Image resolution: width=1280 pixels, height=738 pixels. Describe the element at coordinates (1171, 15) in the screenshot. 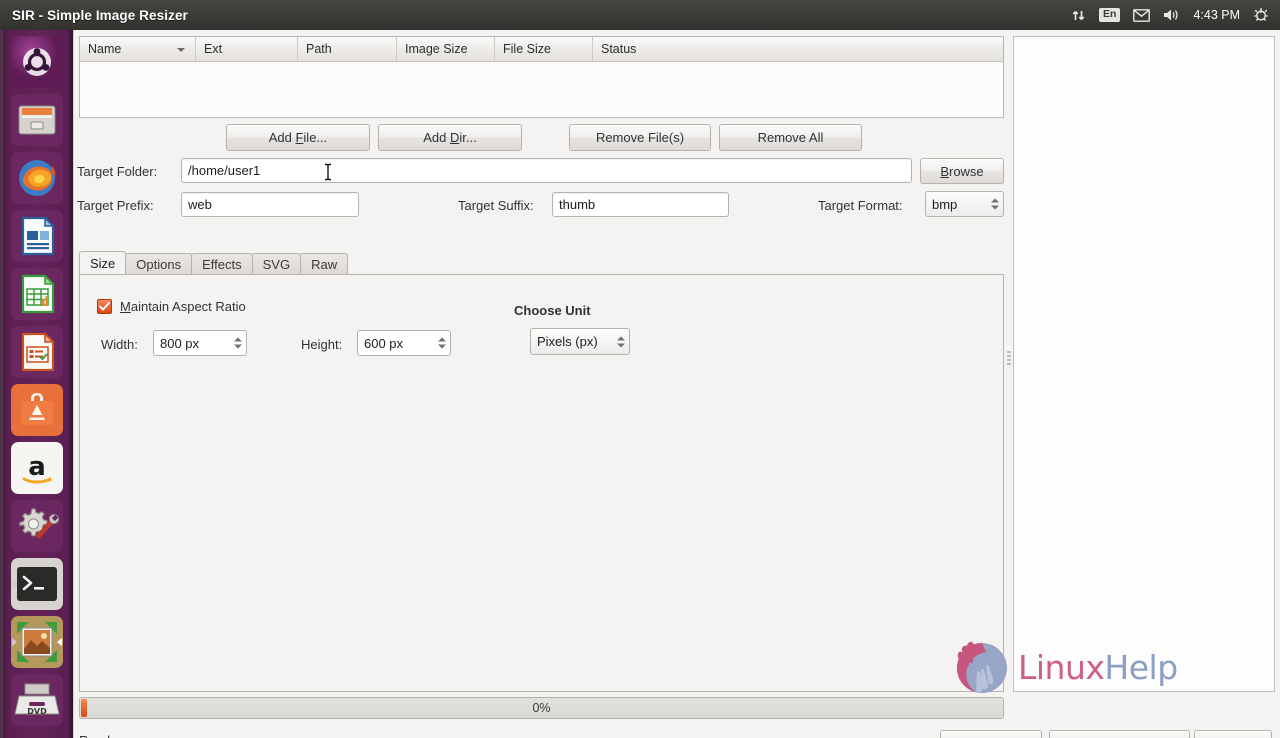

I see `volume-icon` at that location.